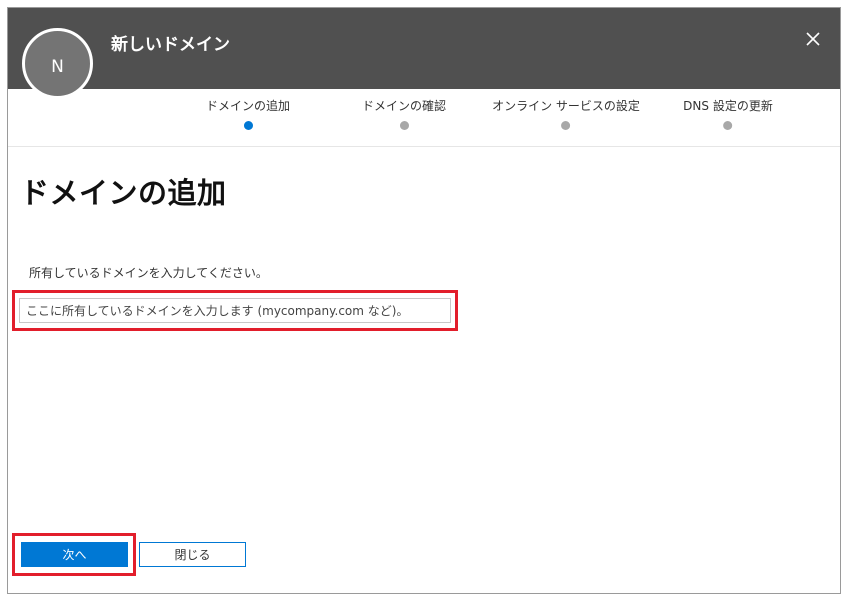 This screenshot has width=849, height=601. I want to click on avatar-initial: N, so click(57, 66).